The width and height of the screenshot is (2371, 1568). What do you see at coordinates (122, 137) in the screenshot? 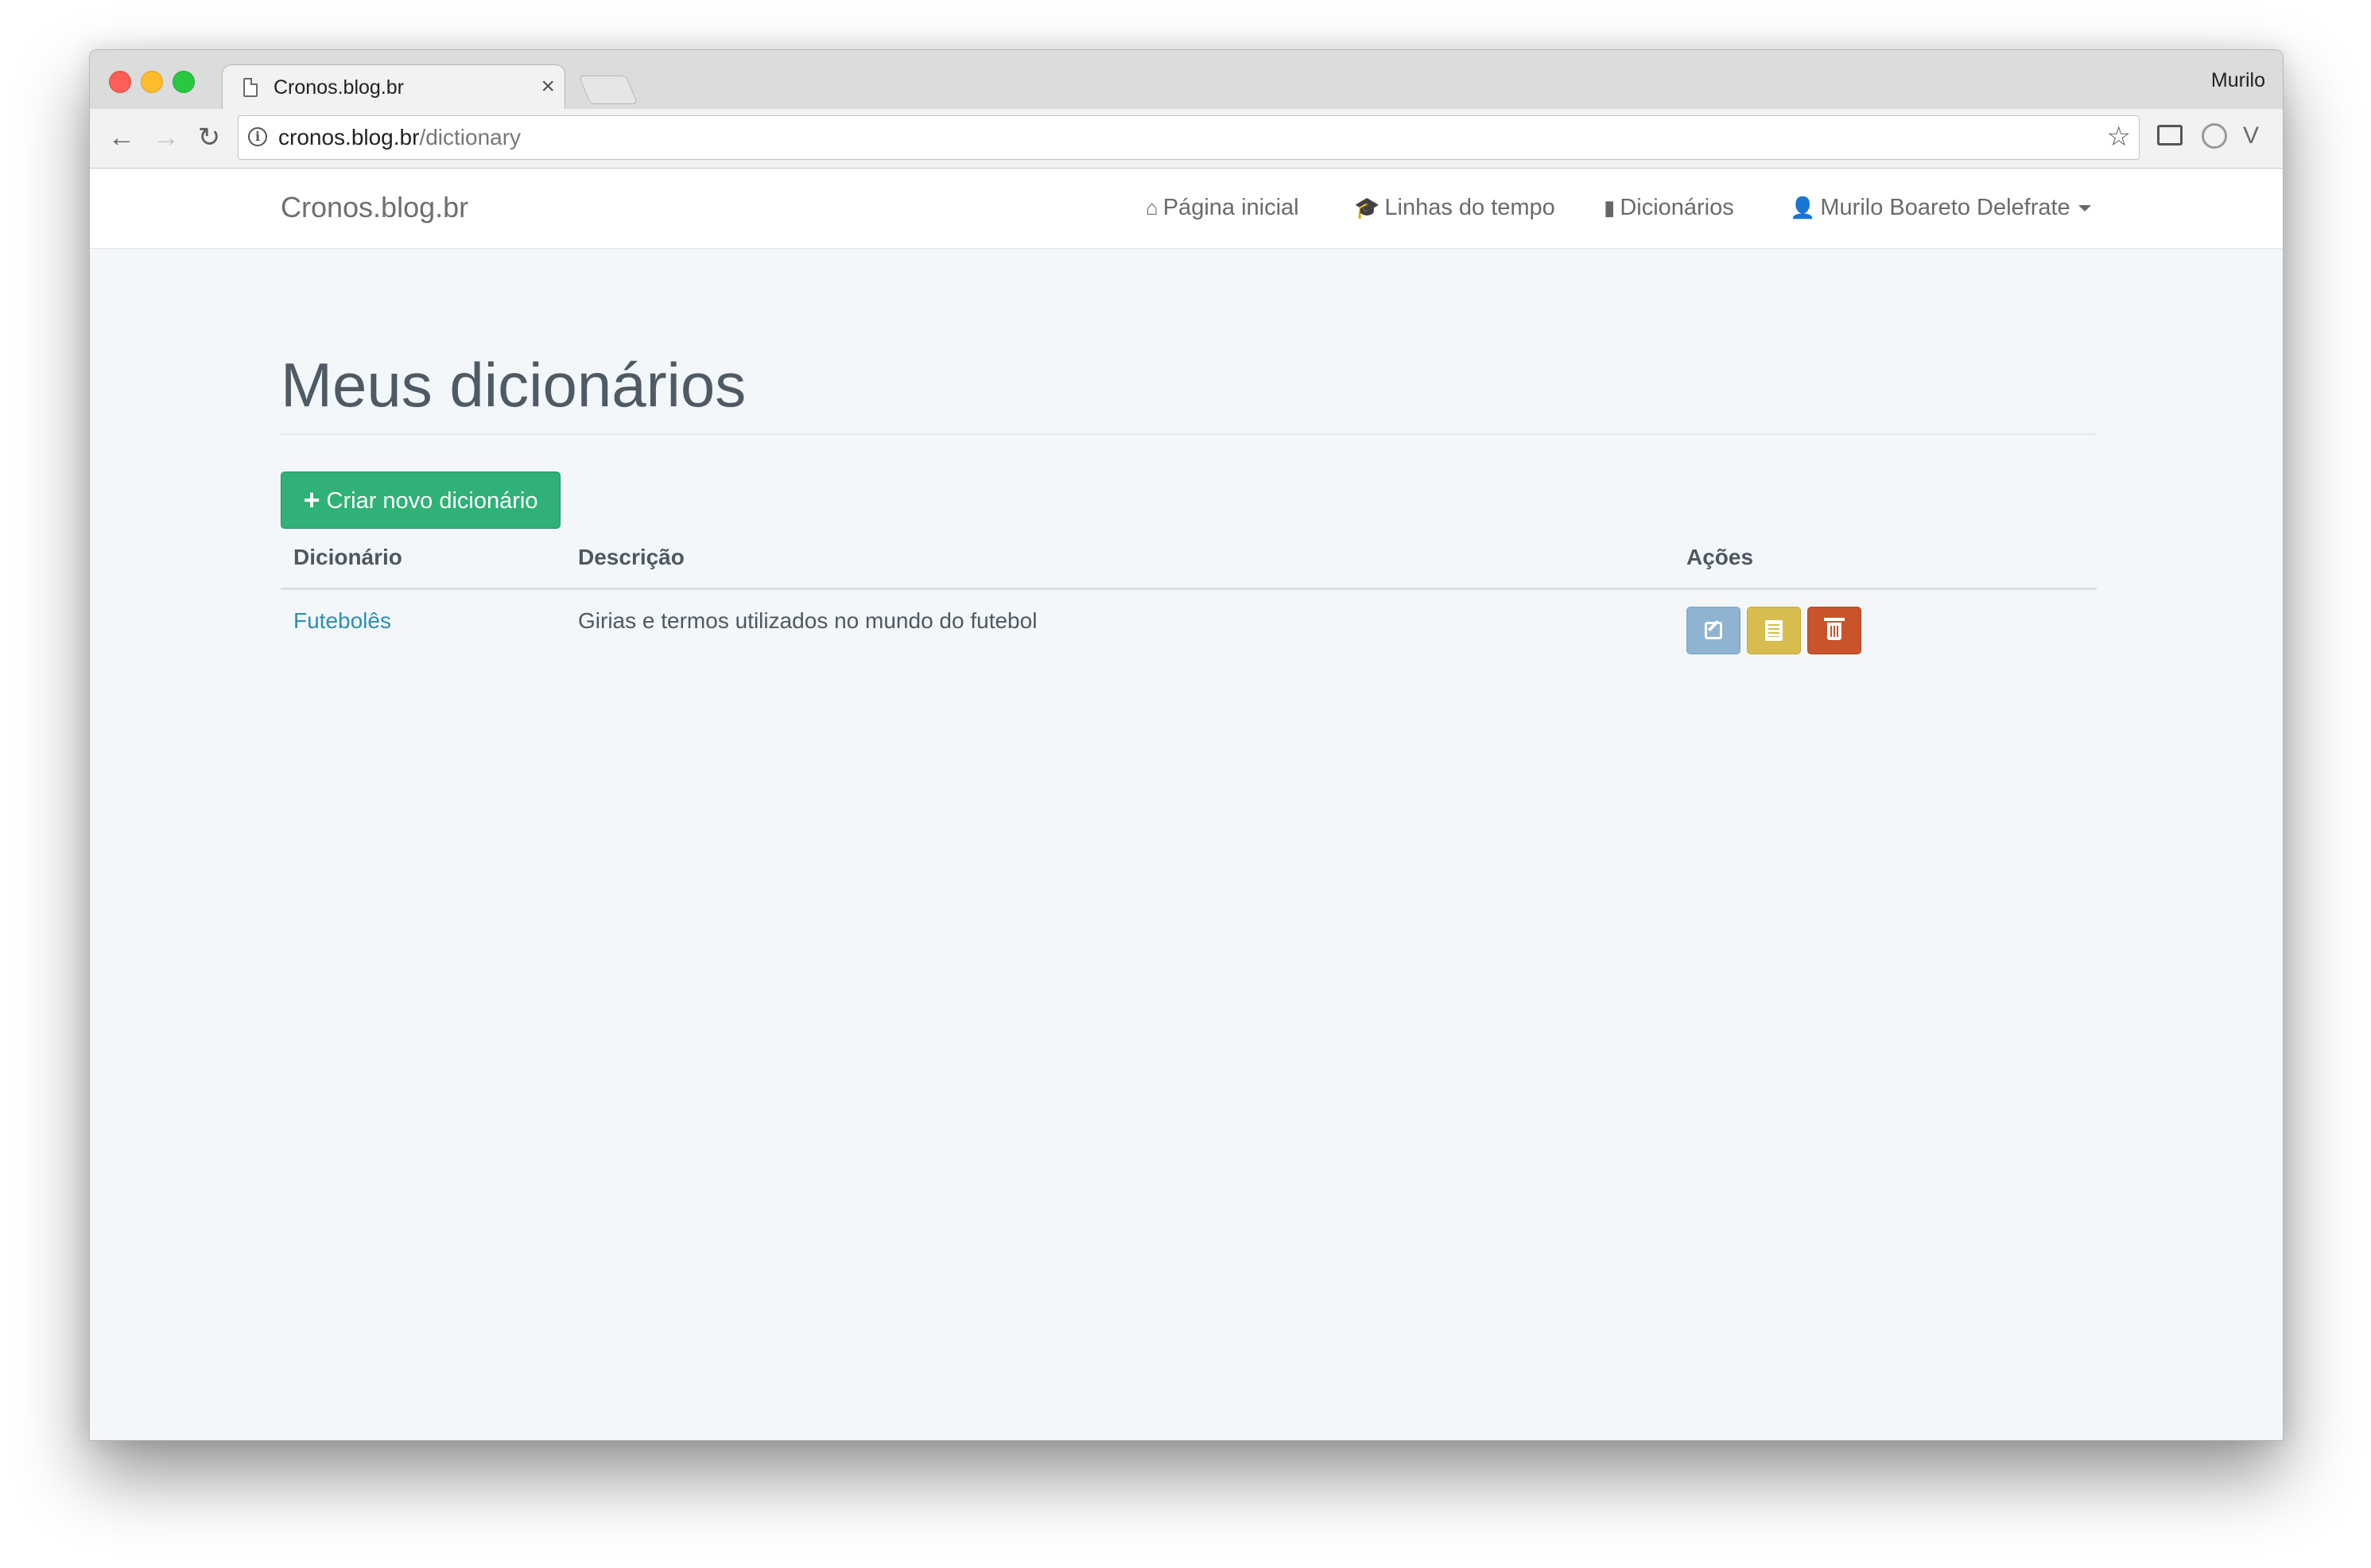
I see `back-arrow-icon: ←` at bounding box center [122, 137].